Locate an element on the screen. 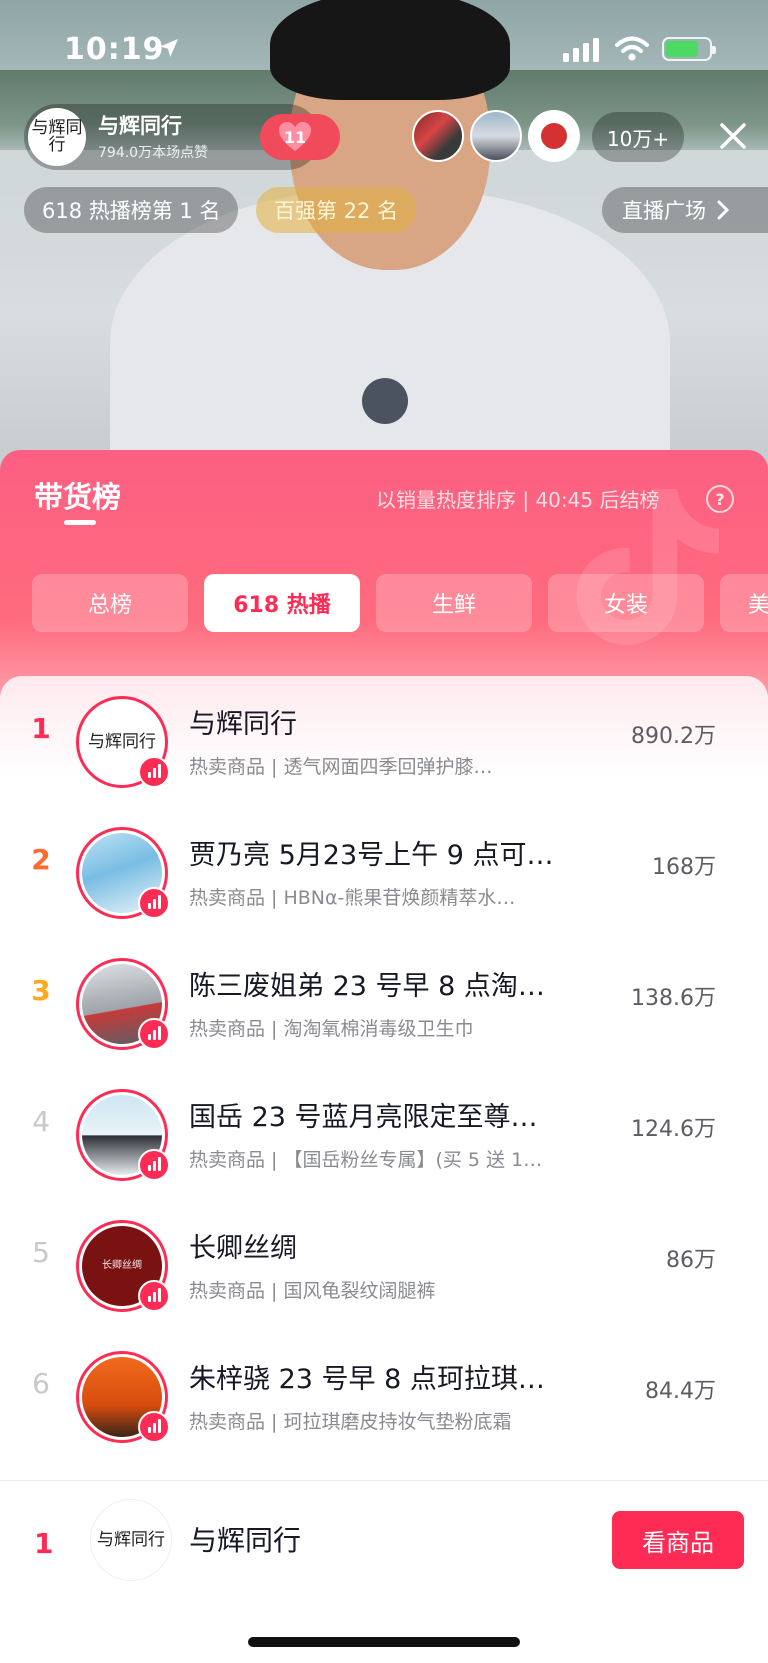 The image size is (768, 1663). seal-logo is located at coordinates (554, 136).